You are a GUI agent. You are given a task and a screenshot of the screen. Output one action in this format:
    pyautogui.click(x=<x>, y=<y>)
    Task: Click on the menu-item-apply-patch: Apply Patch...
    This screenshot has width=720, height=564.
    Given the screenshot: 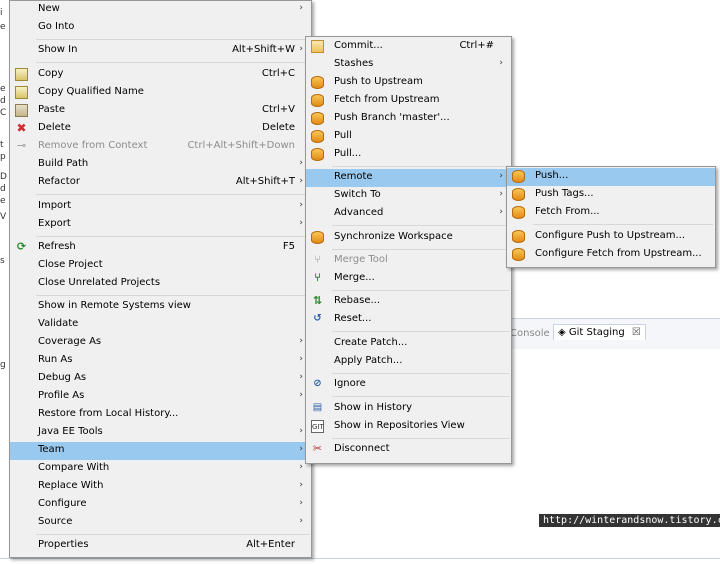 What is the action you would take?
    pyautogui.click(x=408, y=362)
    